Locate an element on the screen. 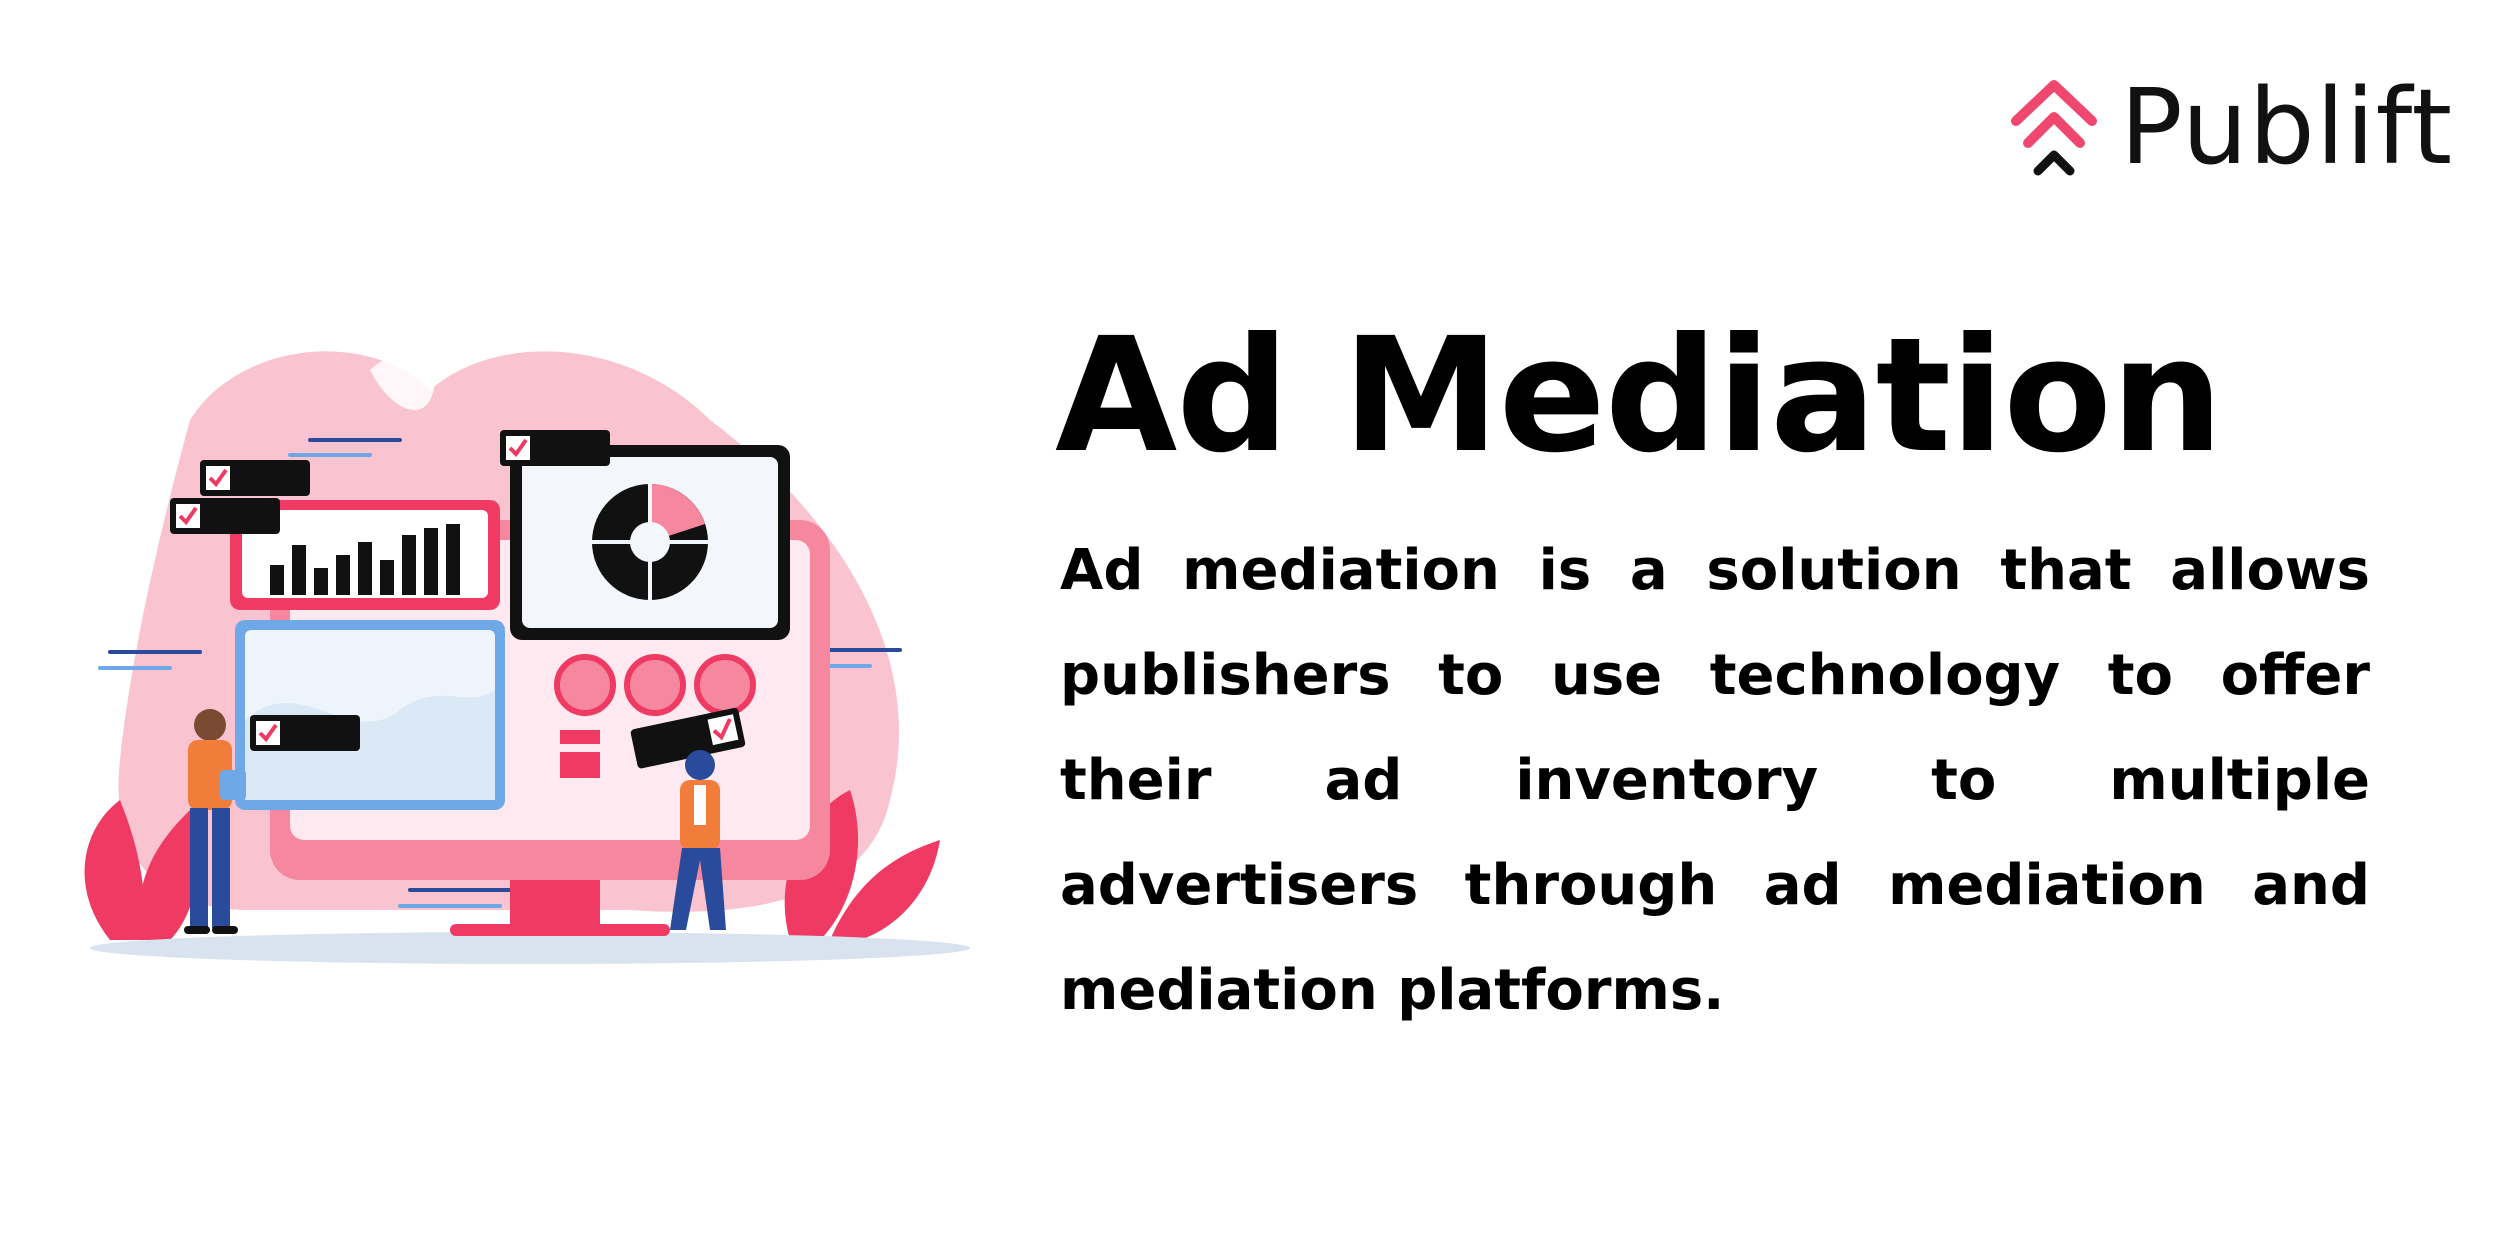 The height and width of the screenshot is (1250, 2500). publift-logo: Publift is located at coordinates (2230, 127).